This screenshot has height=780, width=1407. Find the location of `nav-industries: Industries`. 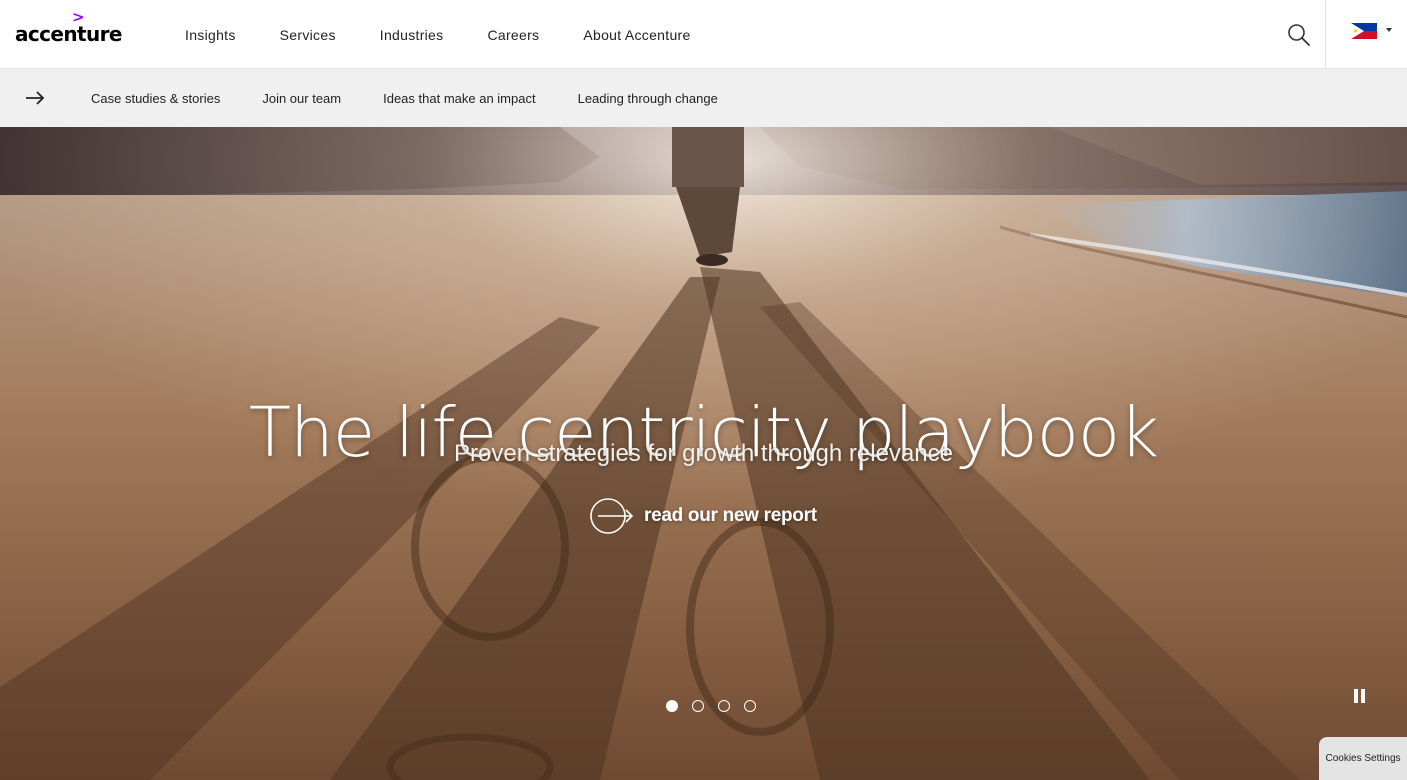

nav-industries: Industries is located at coordinates (412, 35).